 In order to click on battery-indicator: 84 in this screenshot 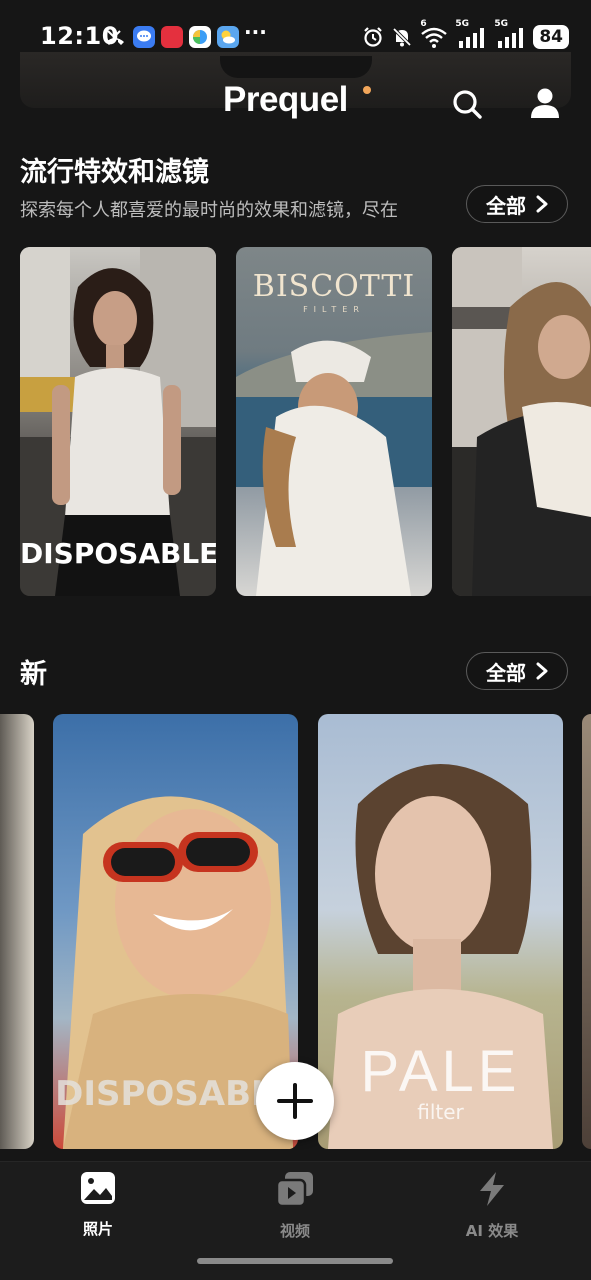, I will do `click(551, 37)`.